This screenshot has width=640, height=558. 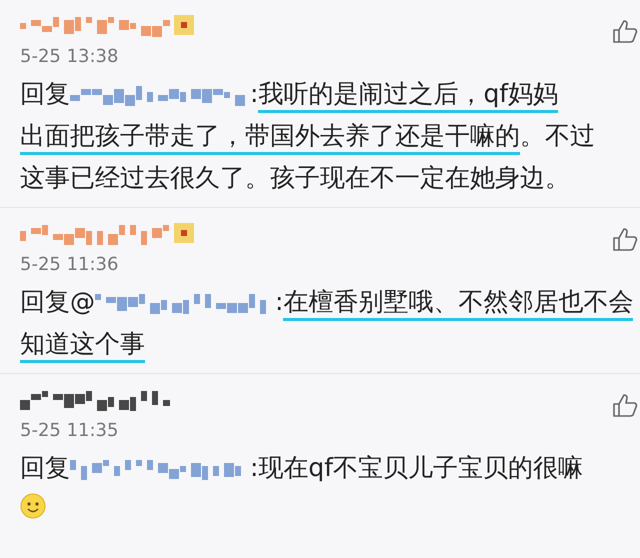 I want to click on comment-line: 出面把孩子带走了，带国外去养了还是干嘛的。不过, so click(x=307, y=136).